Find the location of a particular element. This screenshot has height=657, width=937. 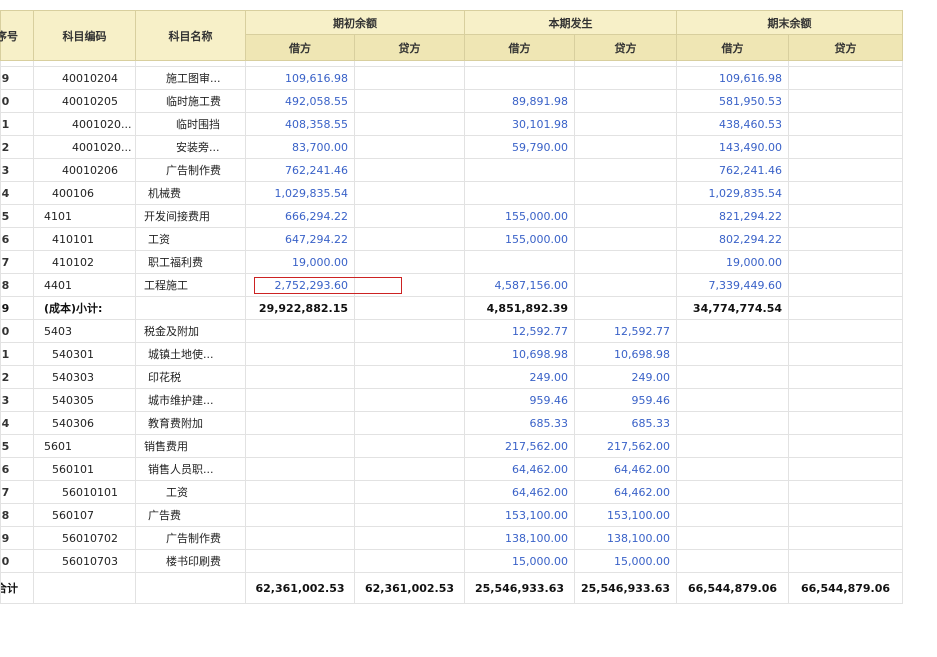

current-debit: 12,592.77 is located at coordinates (519, 331).